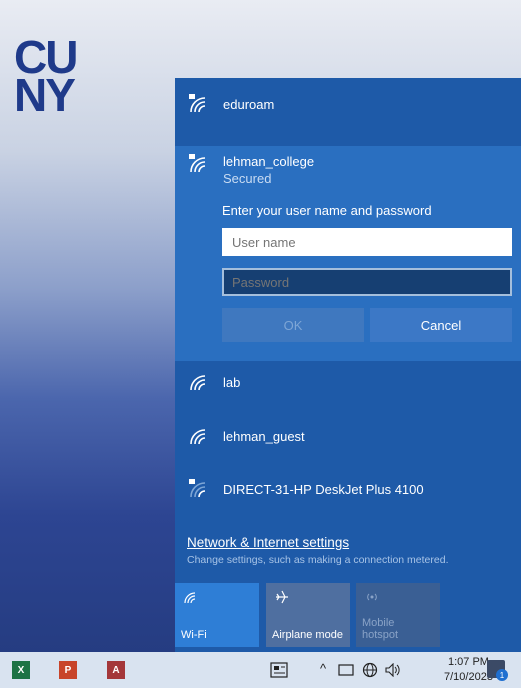 This screenshot has height=688, width=521. I want to click on network-ssid: lab, so click(232, 382).